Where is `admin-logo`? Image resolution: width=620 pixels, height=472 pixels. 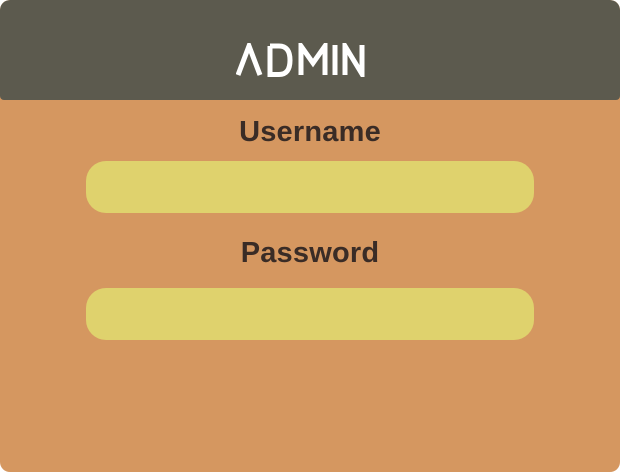 admin-logo is located at coordinates (301, 60).